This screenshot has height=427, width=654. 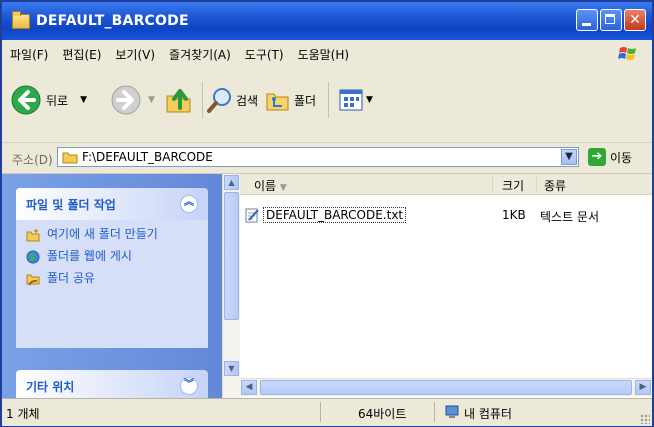 I want to click on column-name-label: 이름, so click(x=265, y=186).